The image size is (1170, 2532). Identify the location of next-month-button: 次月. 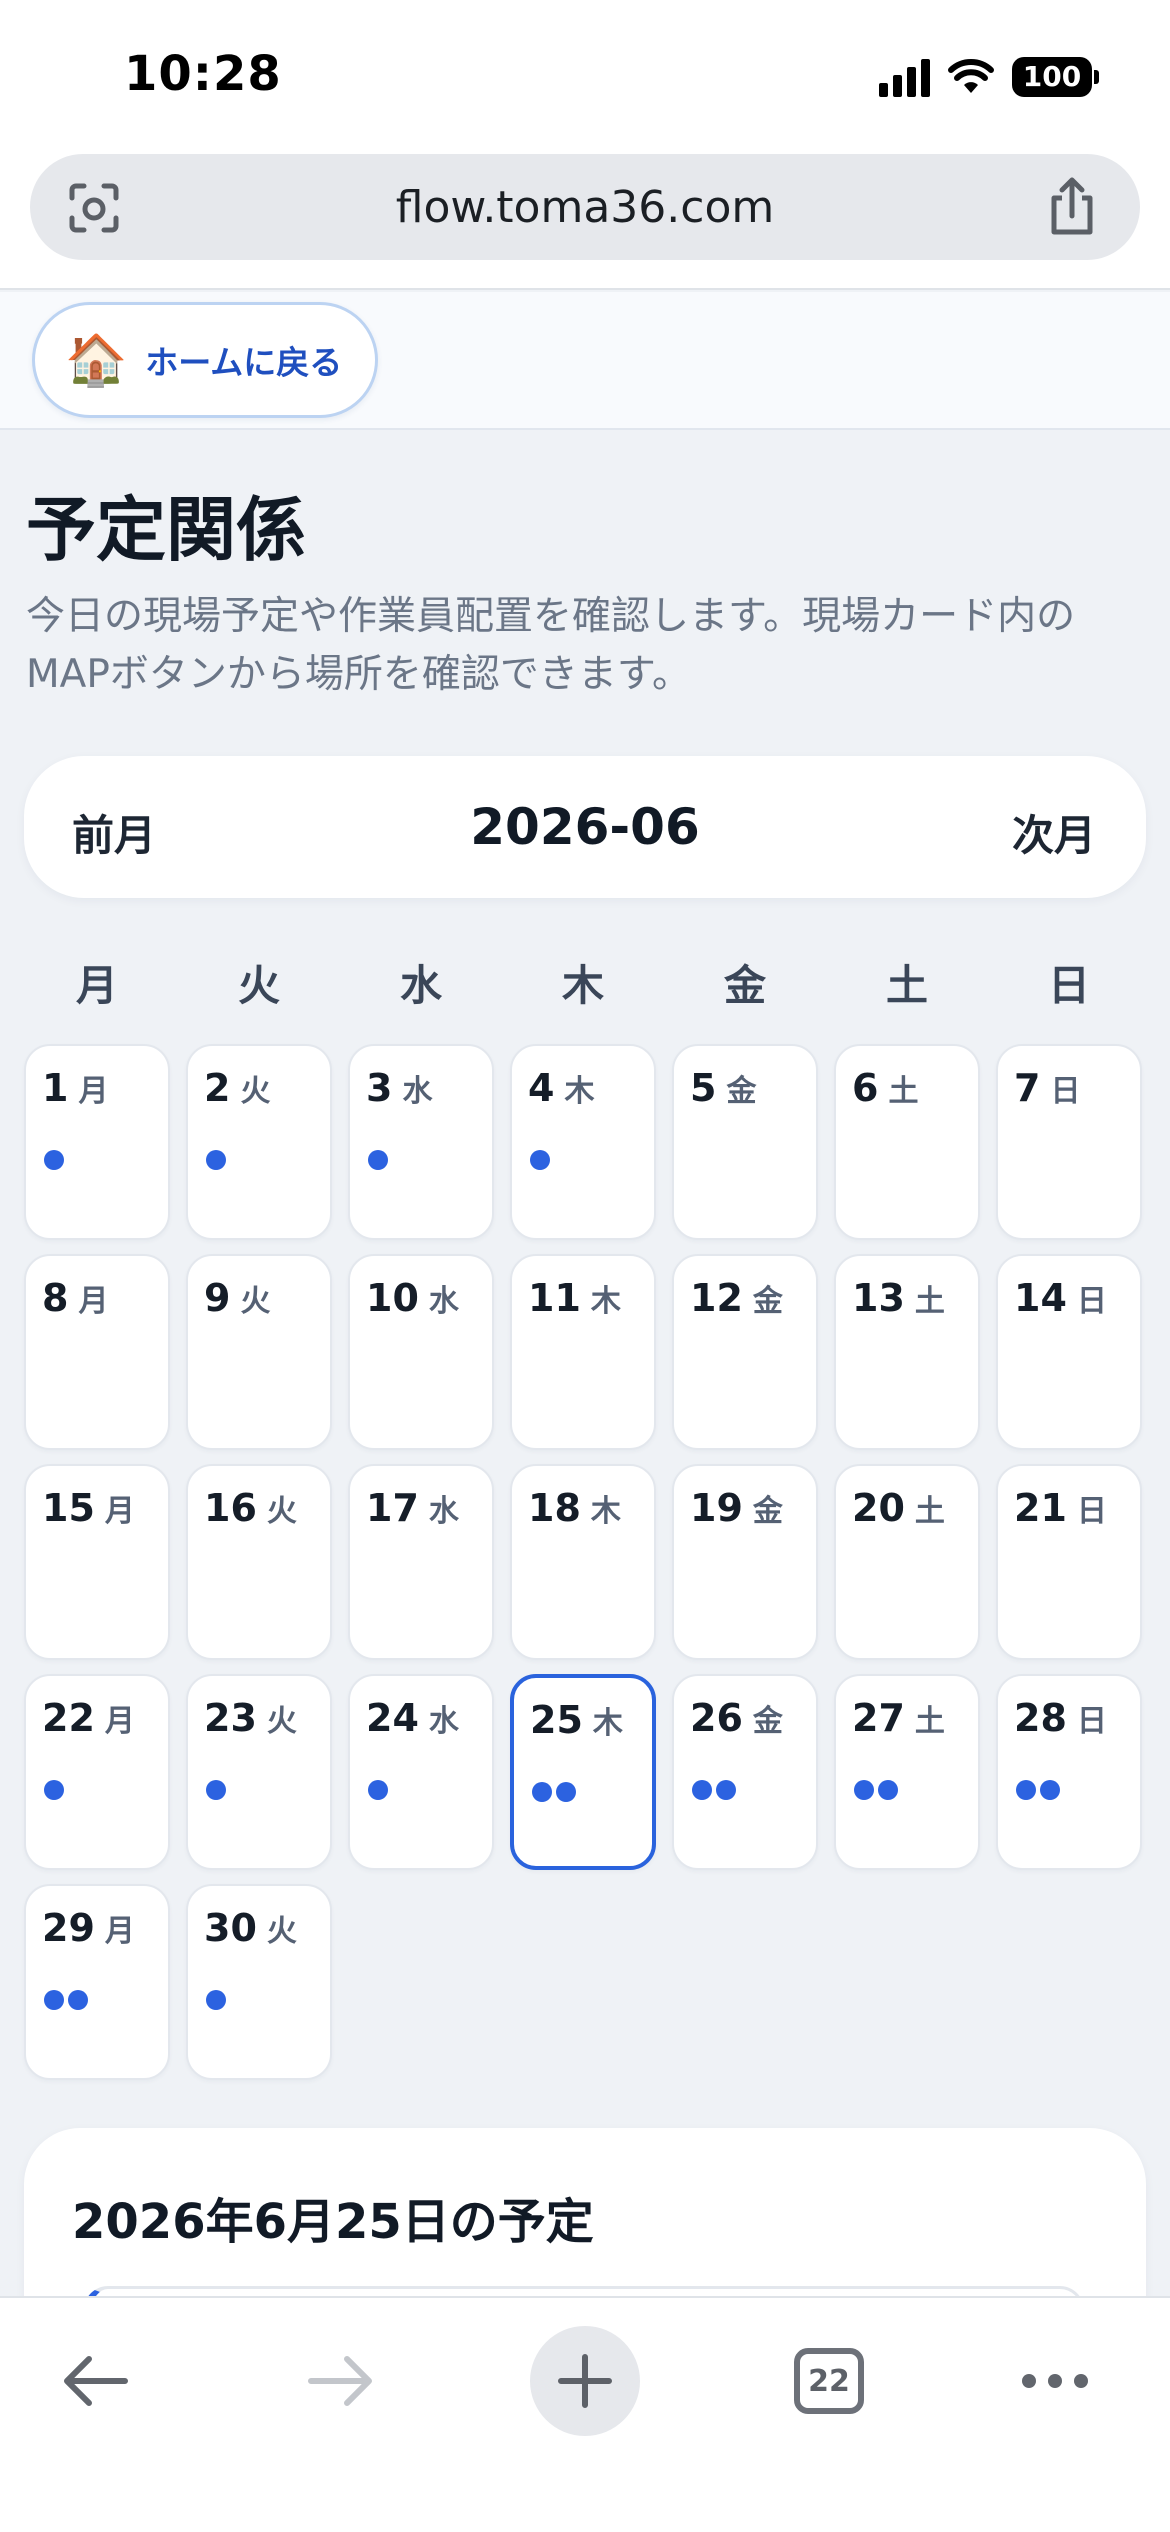
(1054, 832).